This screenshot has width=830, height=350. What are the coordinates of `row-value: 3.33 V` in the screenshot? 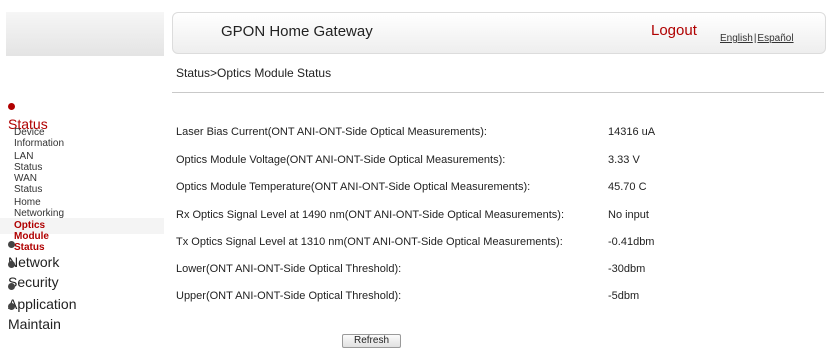 It's located at (624, 160).